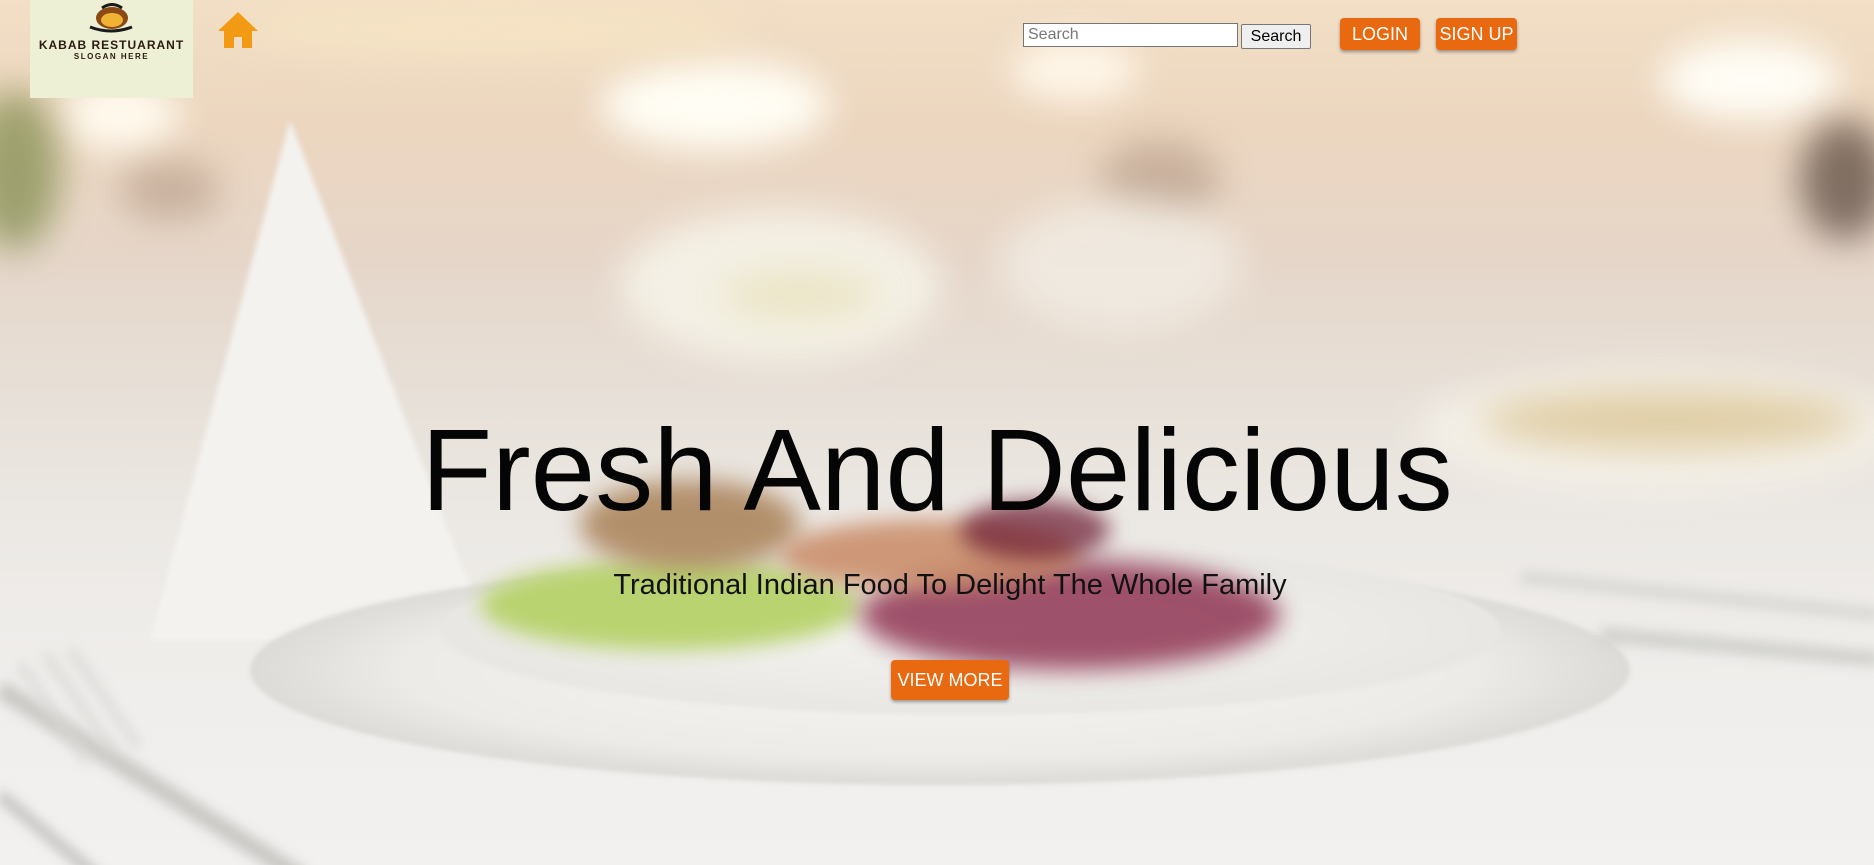 Image resolution: width=1874 pixels, height=865 pixels. What do you see at coordinates (937, 470) in the screenshot?
I see `hero-title: Fresh And Delicious` at bounding box center [937, 470].